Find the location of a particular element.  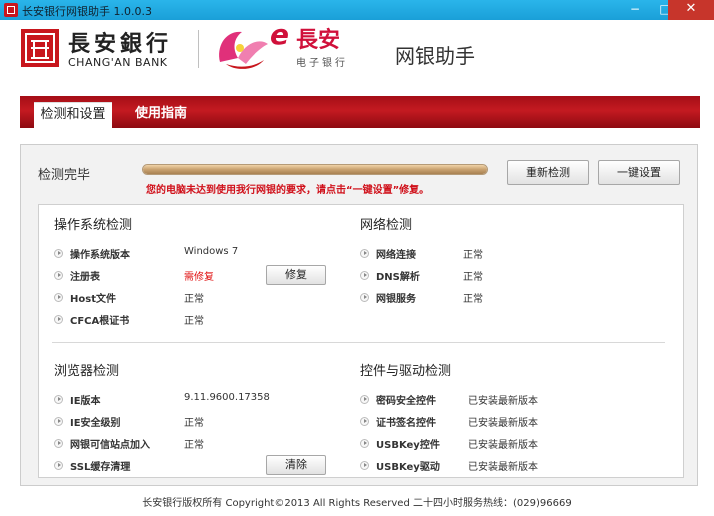

repair-button: 修复 is located at coordinates (296, 275).